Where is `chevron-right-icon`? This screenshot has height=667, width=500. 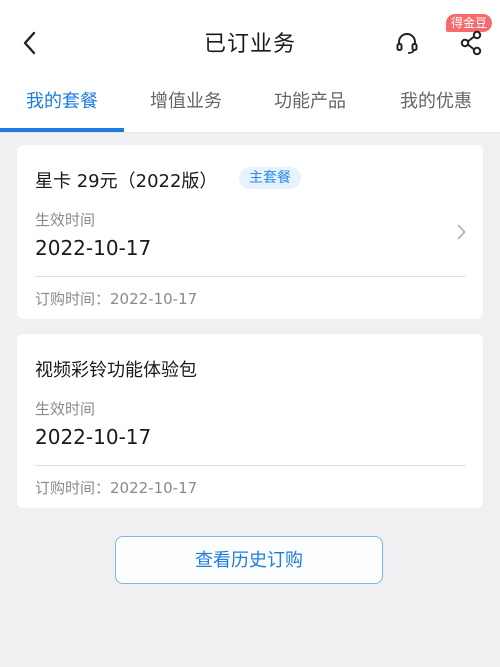 chevron-right-icon is located at coordinates (461, 232).